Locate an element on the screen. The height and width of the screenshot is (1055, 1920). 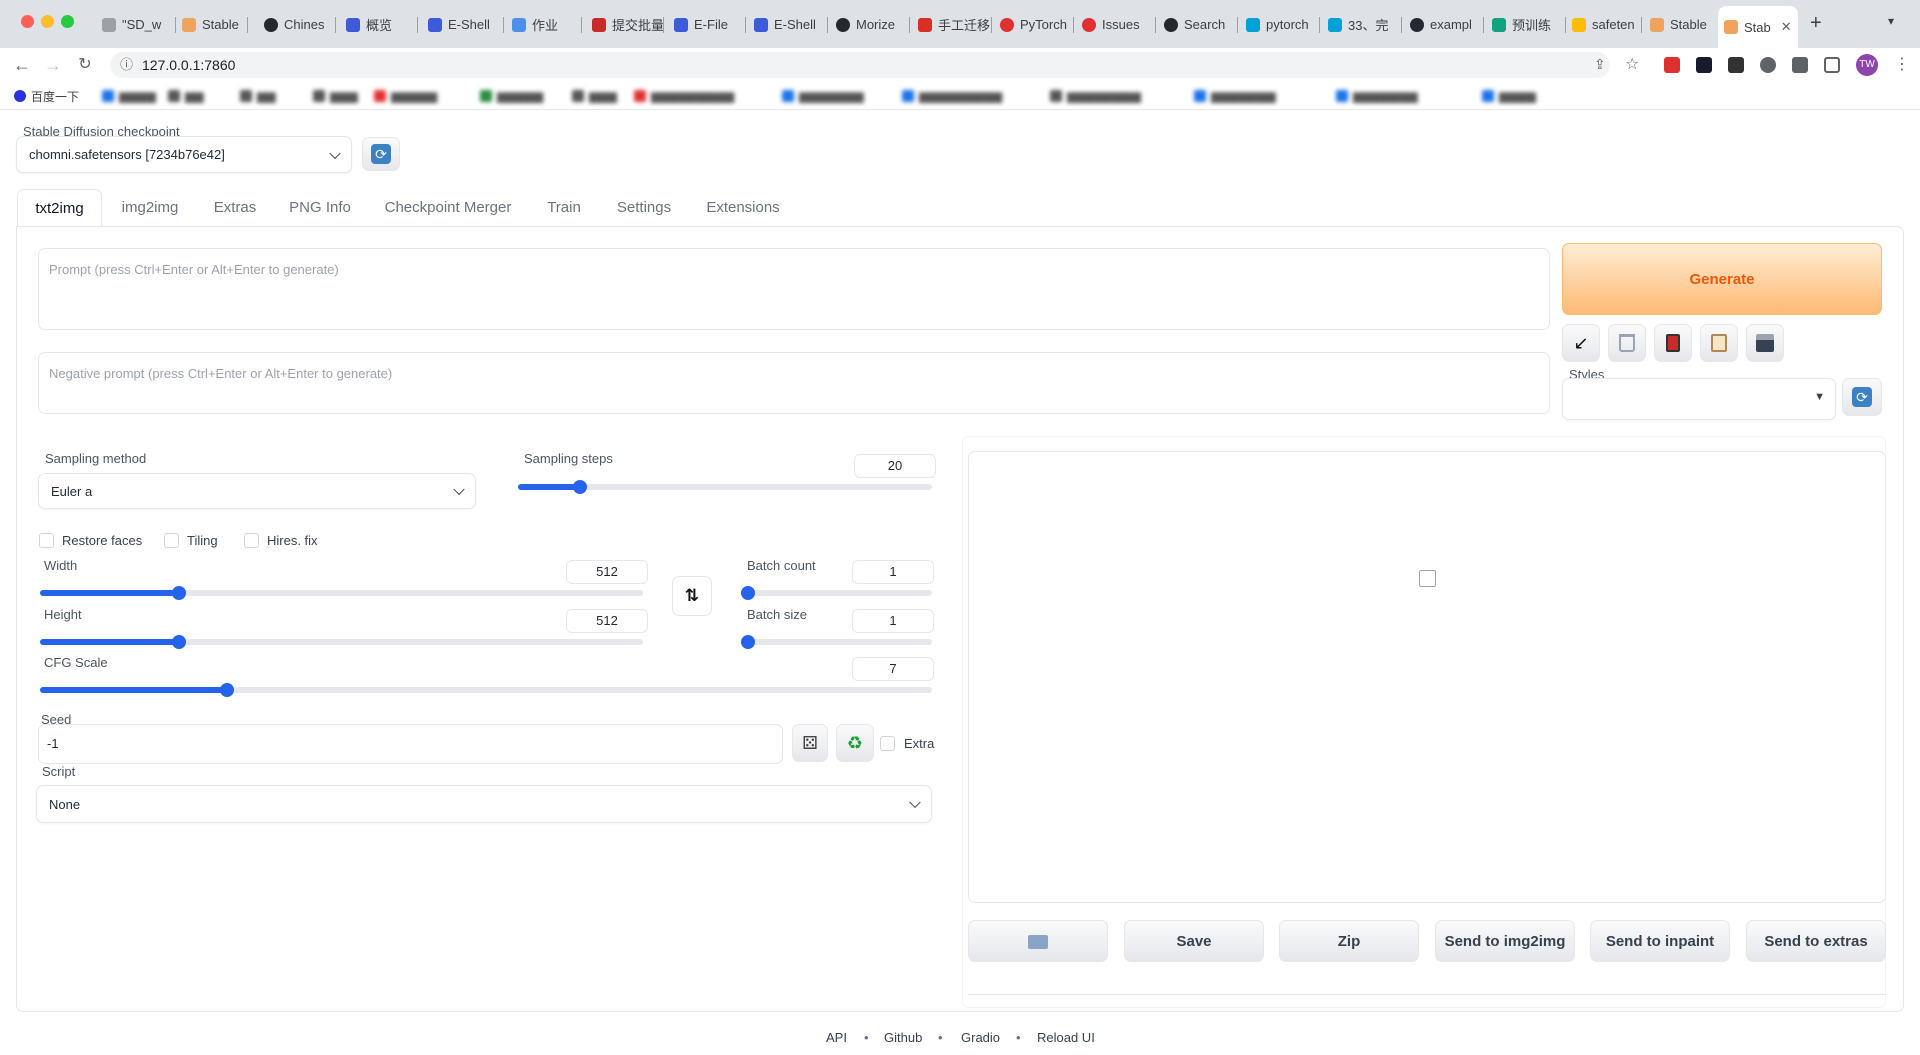
close-tab-icon: ✕ is located at coordinates (1786, 27).